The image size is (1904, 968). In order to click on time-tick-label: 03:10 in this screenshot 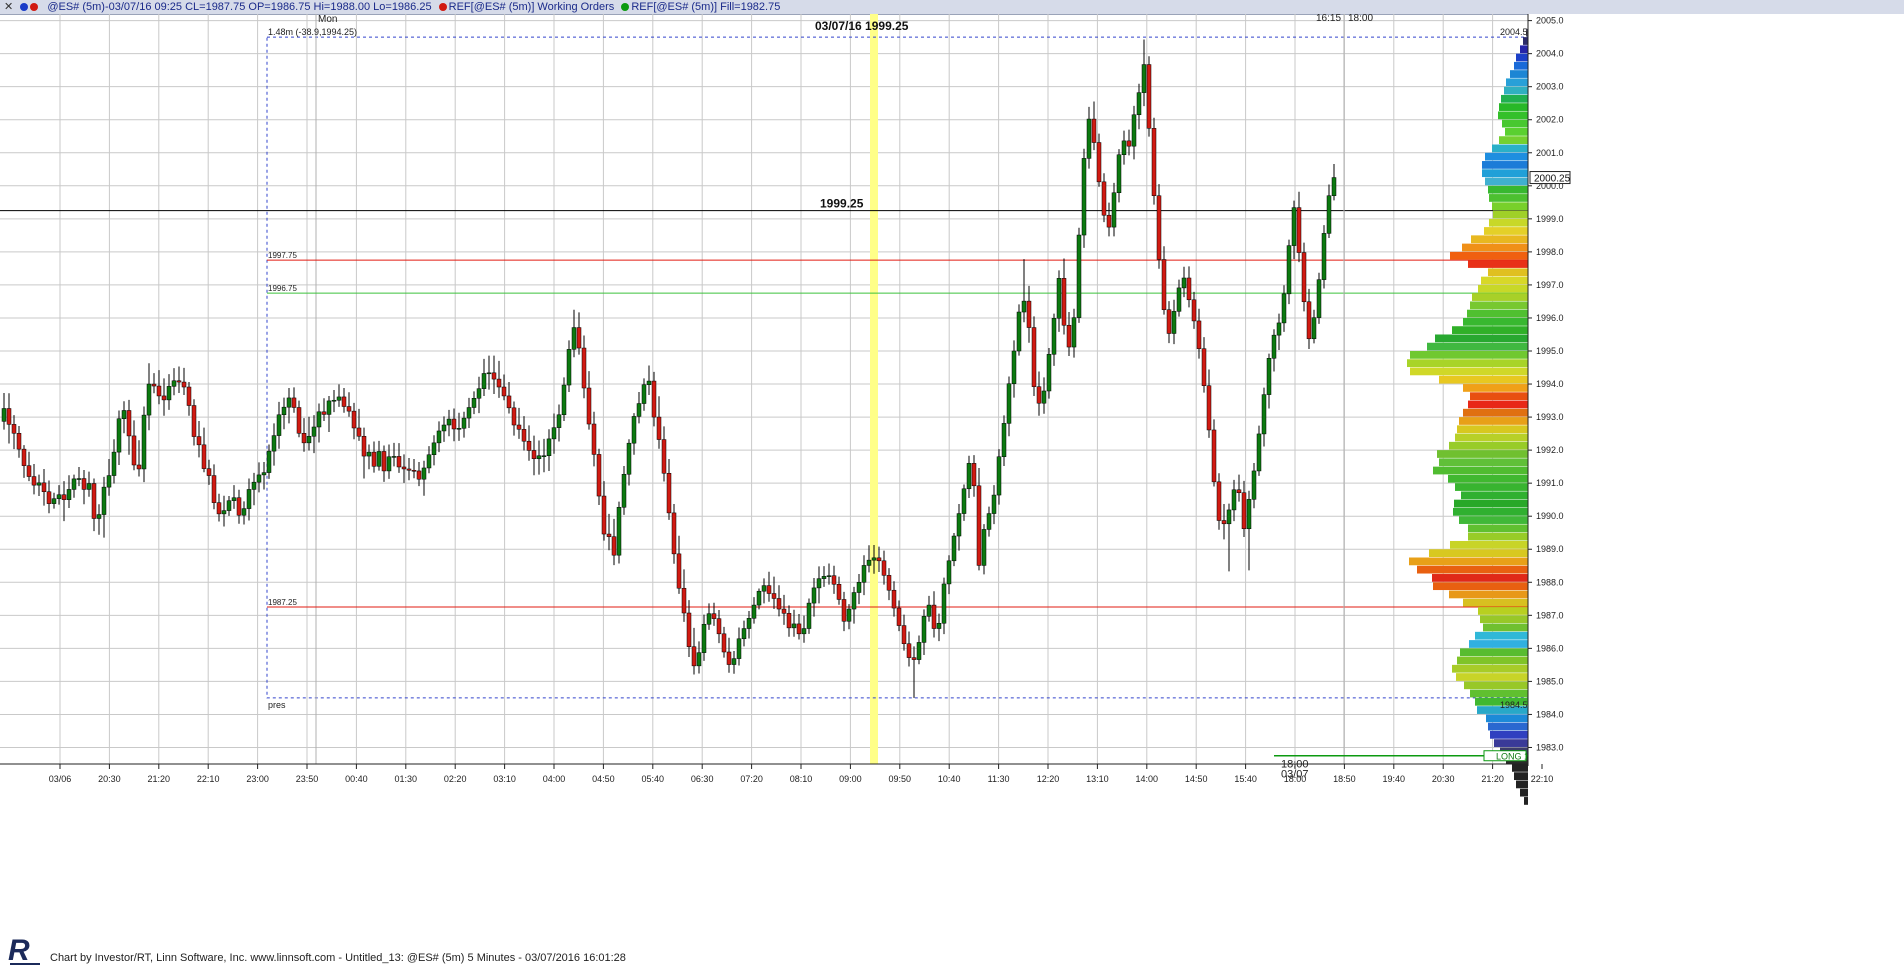, I will do `click(504, 779)`.